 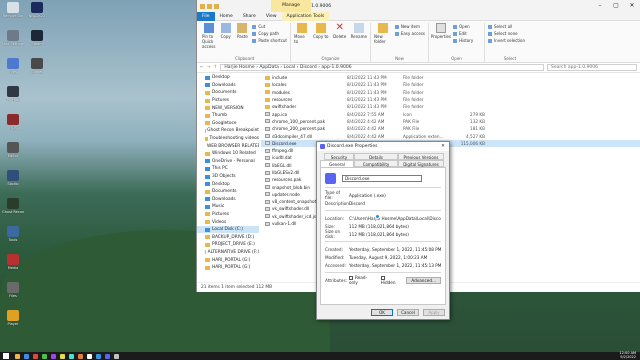 I want to click on quick-access-toolbar, so click(x=209, y=6).